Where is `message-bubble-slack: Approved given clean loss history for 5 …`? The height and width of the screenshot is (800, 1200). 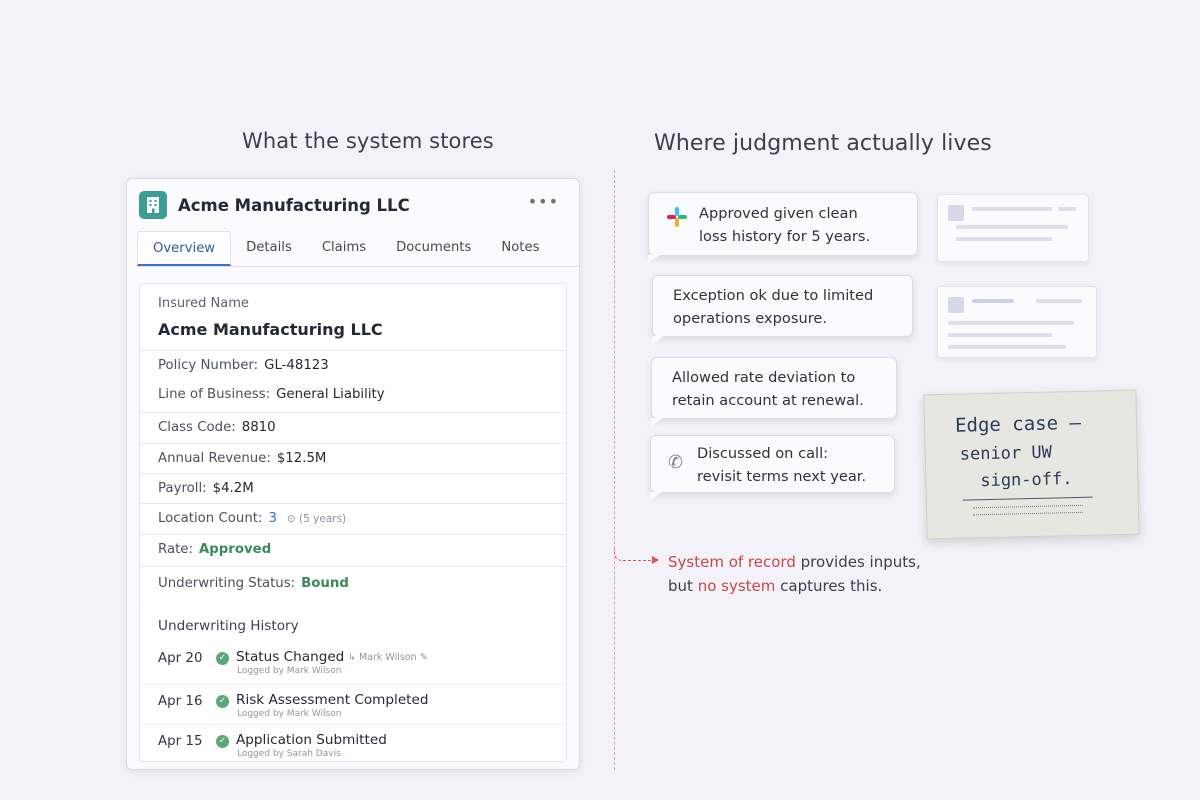 message-bubble-slack: Approved given clean loss history for 5 … is located at coordinates (783, 227).